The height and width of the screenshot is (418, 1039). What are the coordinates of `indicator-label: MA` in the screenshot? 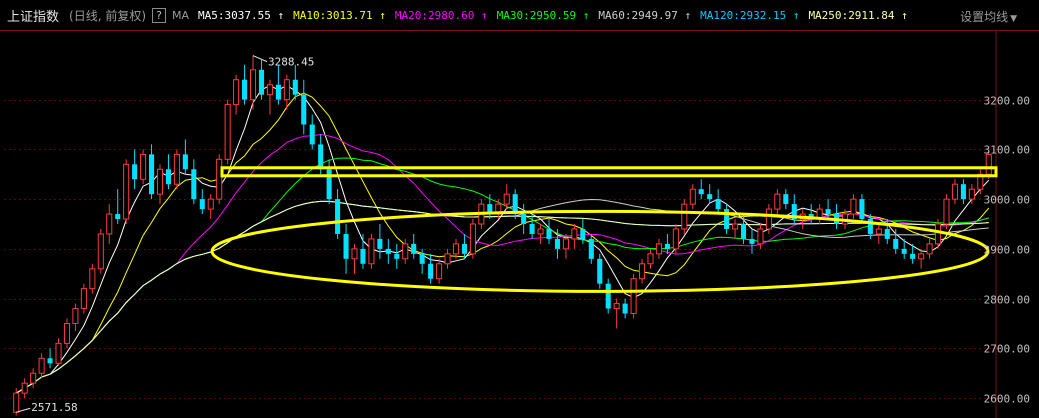 It's located at (180, 15).